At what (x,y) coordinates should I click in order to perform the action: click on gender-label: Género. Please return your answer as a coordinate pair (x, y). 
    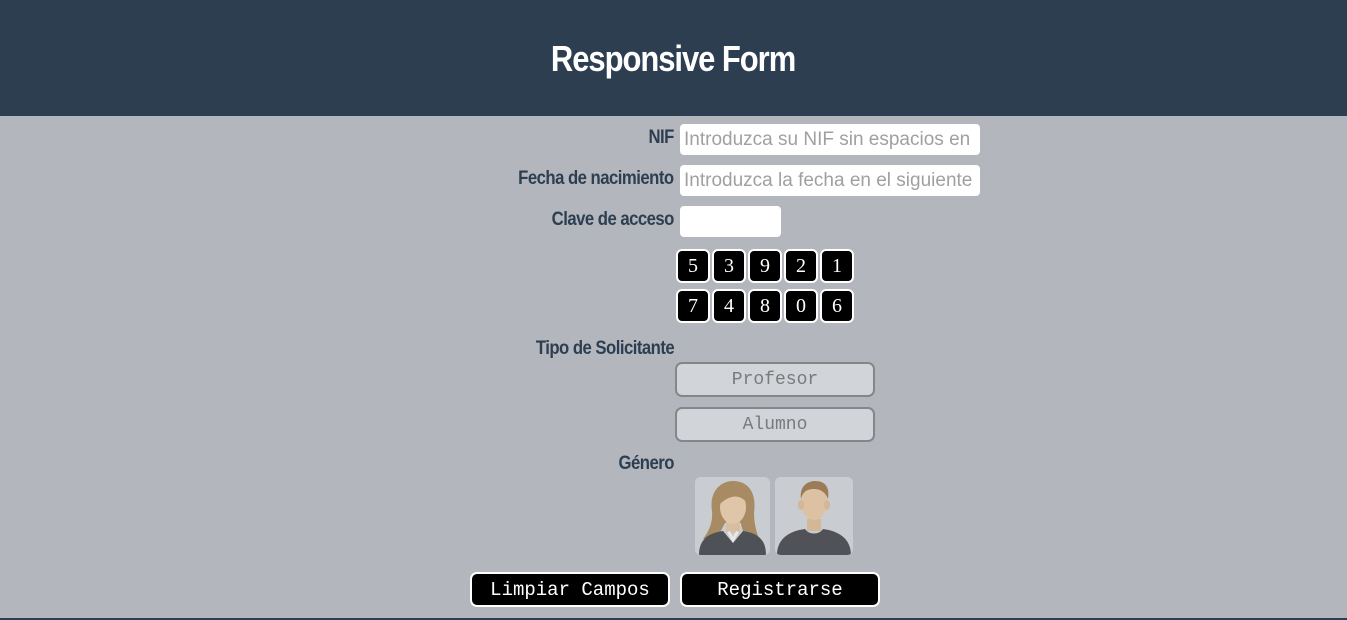
    Looking at the image, I should click on (646, 463).